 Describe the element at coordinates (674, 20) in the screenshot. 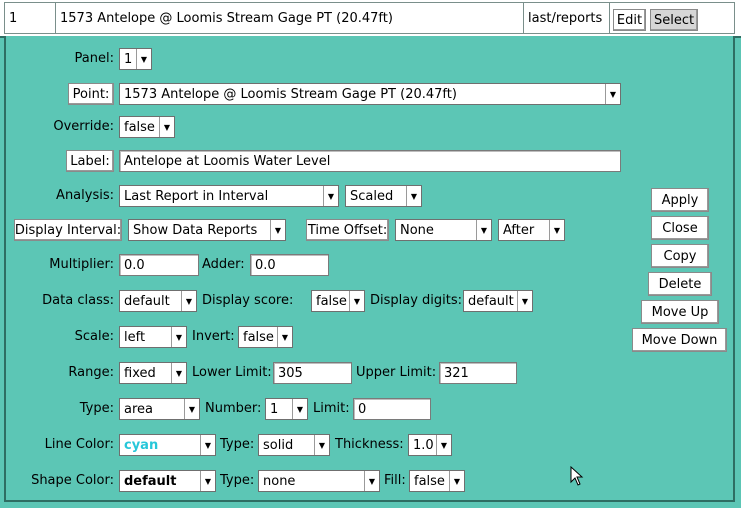

I see `select-button: Select` at that location.